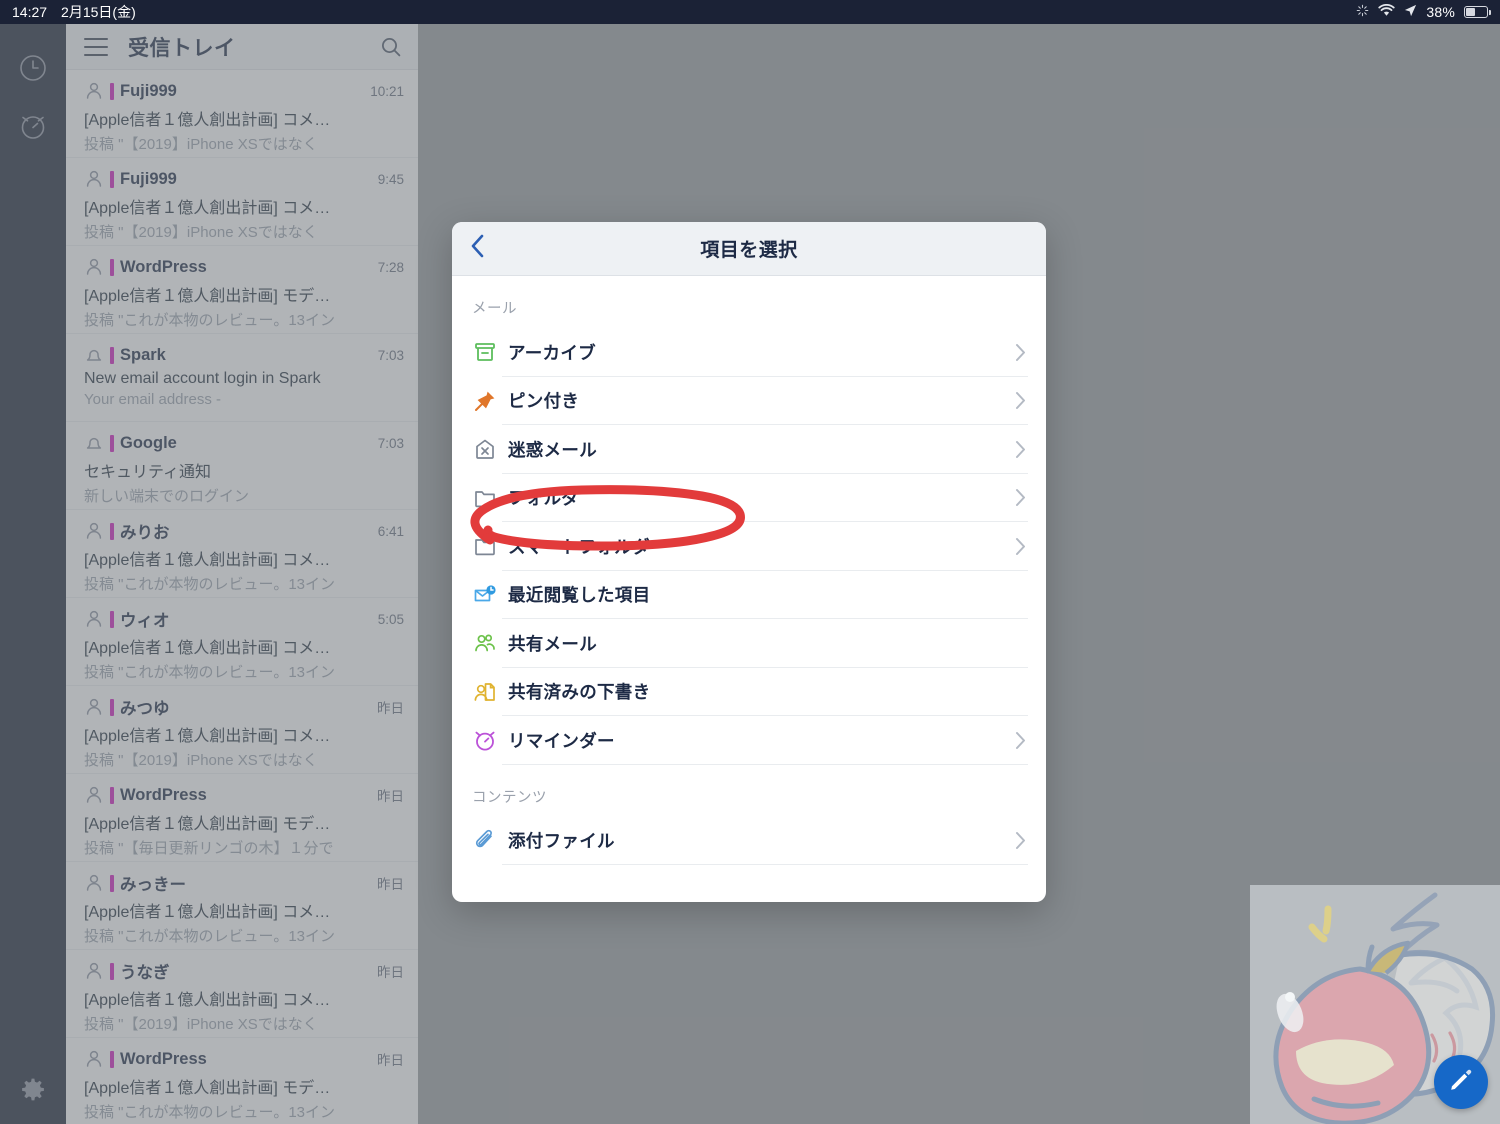 The image size is (1500, 1124). I want to click on menu-item-label: 共有メール, so click(552, 643).